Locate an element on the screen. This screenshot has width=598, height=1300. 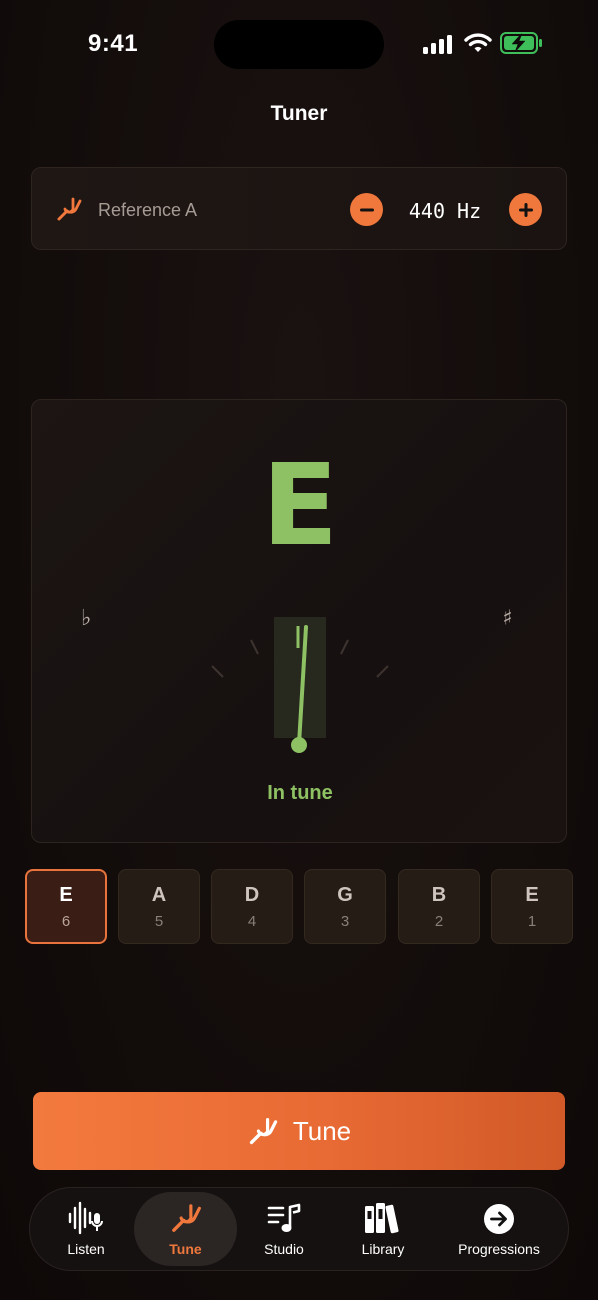
string-button-e1: E 1 is located at coordinates (532, 906).